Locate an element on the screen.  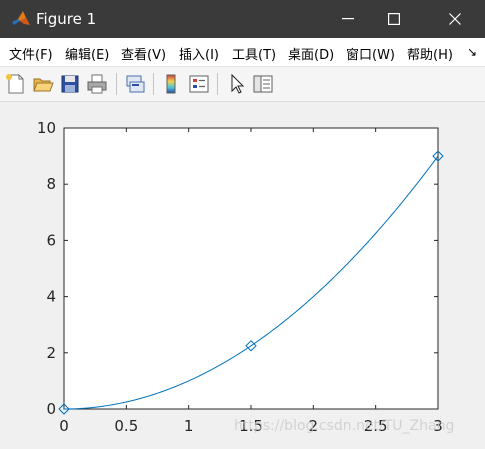
y-tick-label: 0 is located at coordinates (51, 409).